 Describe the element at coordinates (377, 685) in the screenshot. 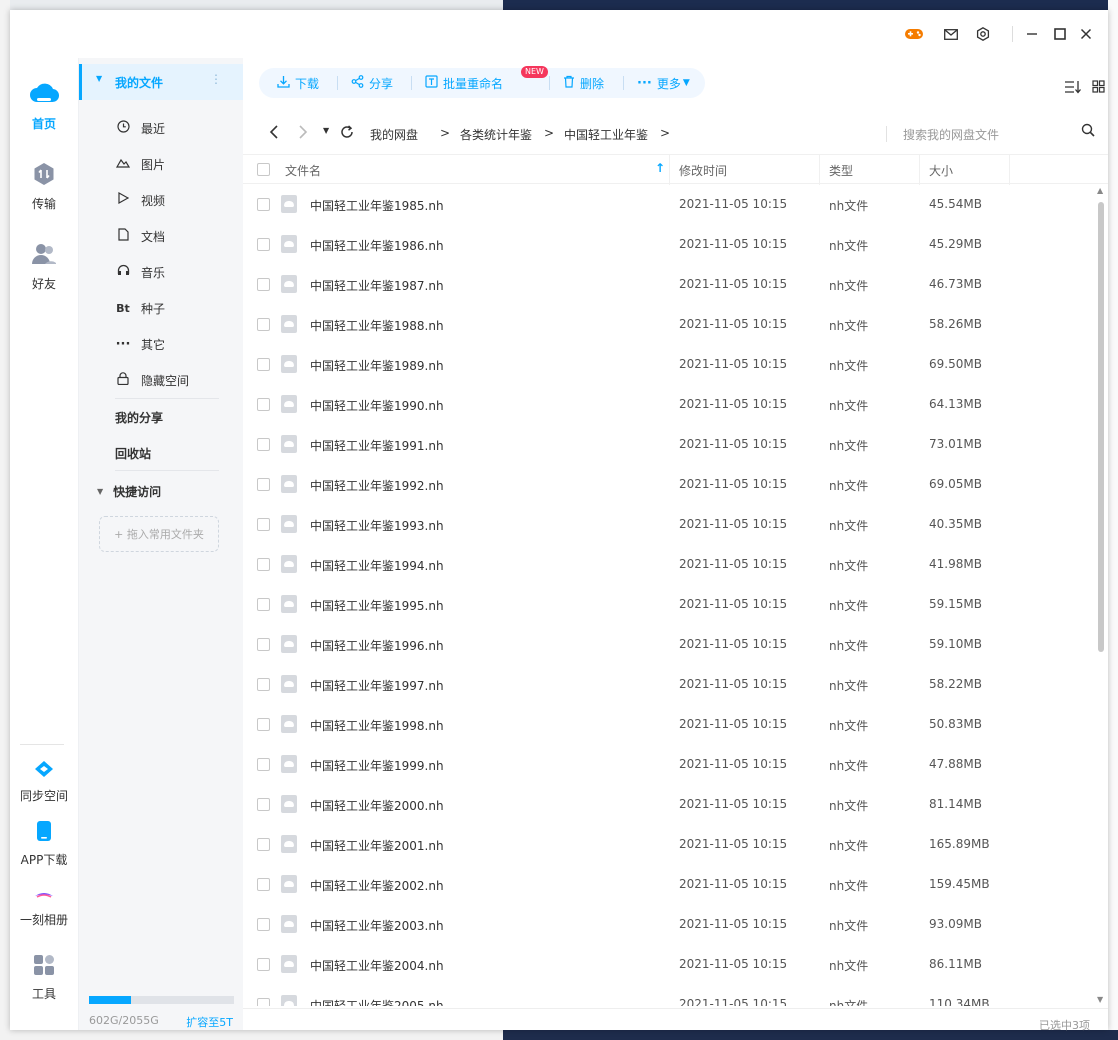

I see `file-name: 中国轻工业年鉴1997.nh` at that location.